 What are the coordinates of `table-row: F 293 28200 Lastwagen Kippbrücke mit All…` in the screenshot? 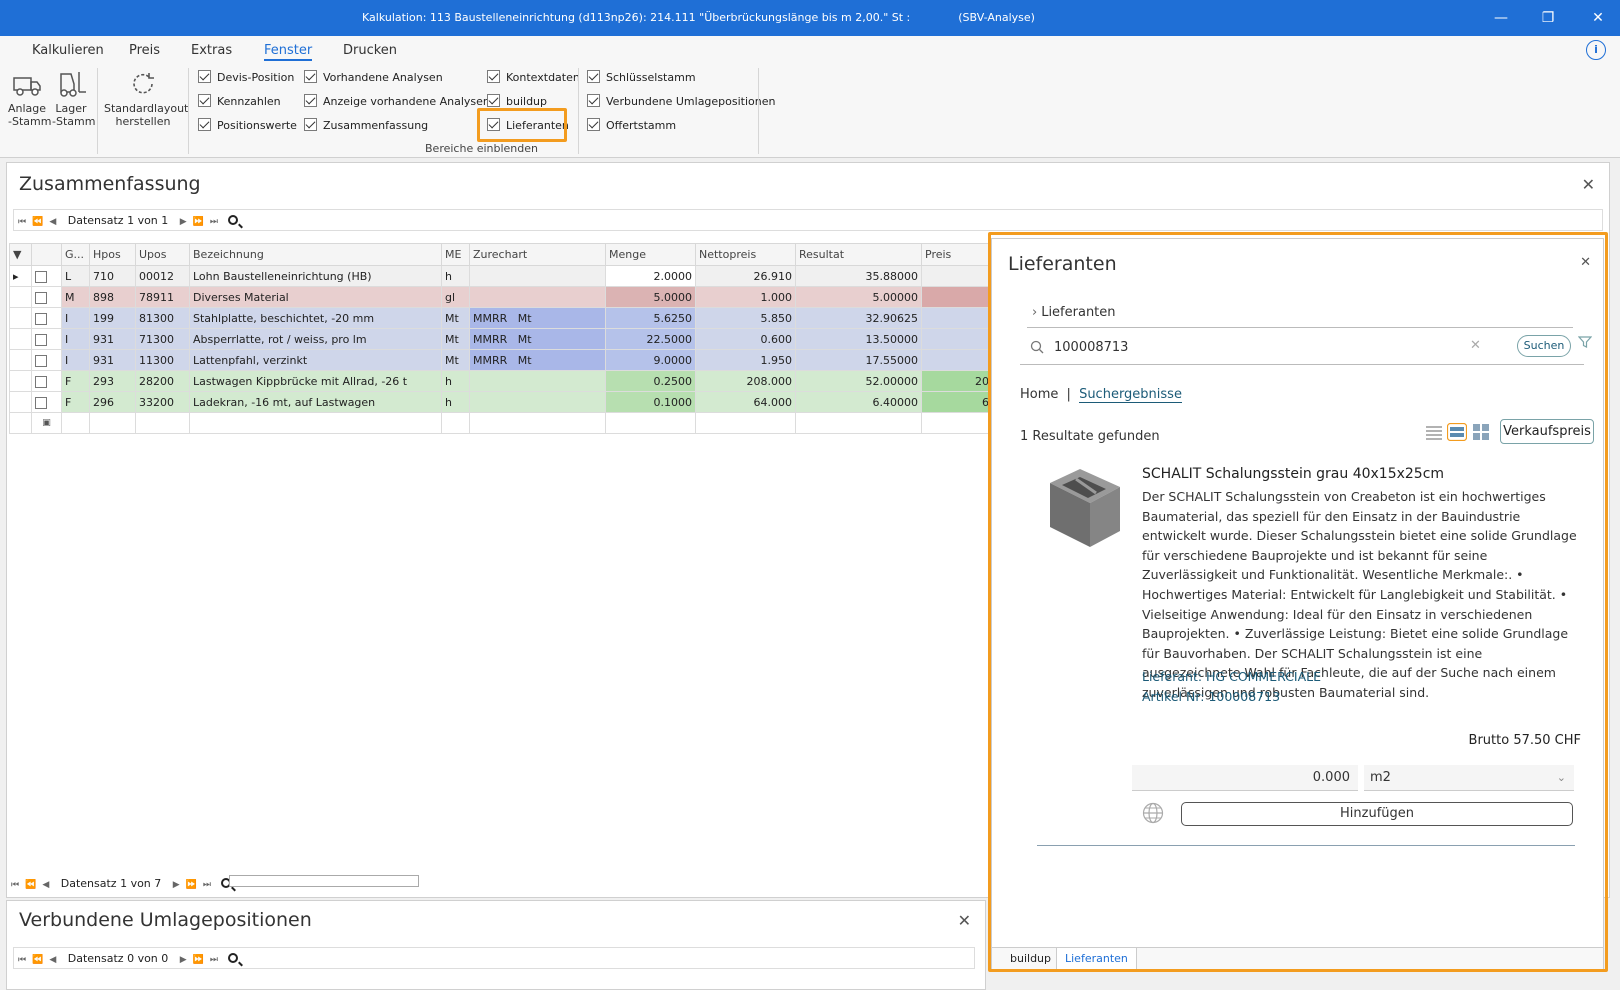 It's located at (504, 381).